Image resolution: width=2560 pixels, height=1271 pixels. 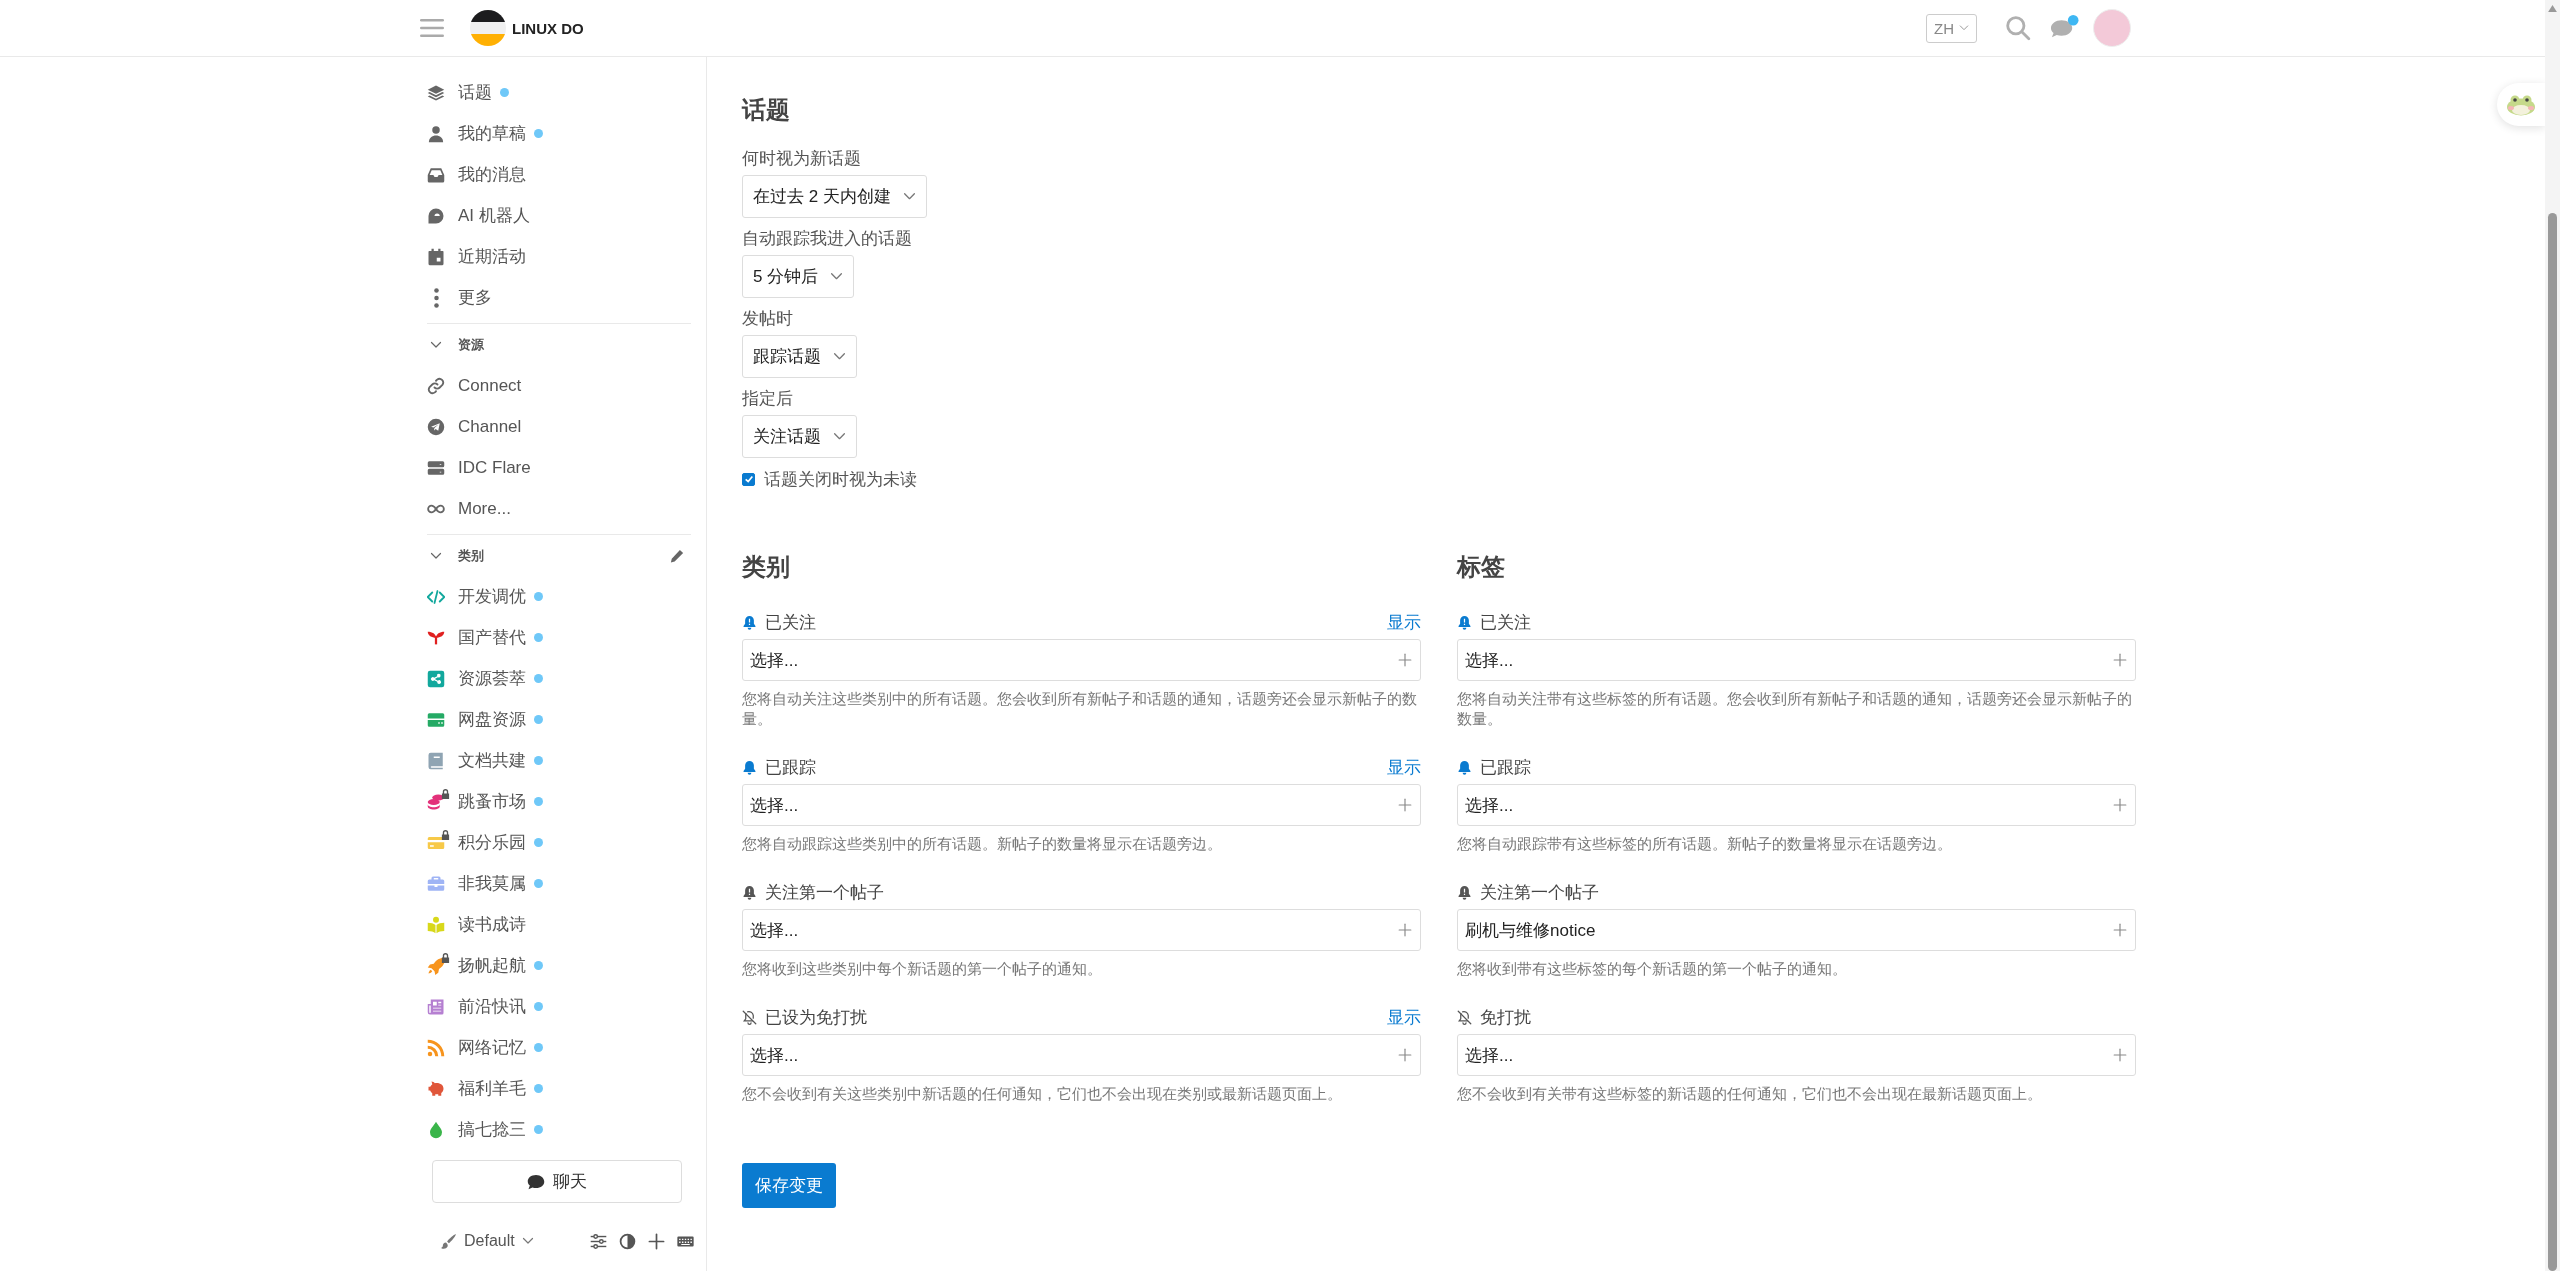 What do you see at coordinates (768, 319) in the screenshot?
I see `field-label: 发帖时` at bounding box center [768, 319].